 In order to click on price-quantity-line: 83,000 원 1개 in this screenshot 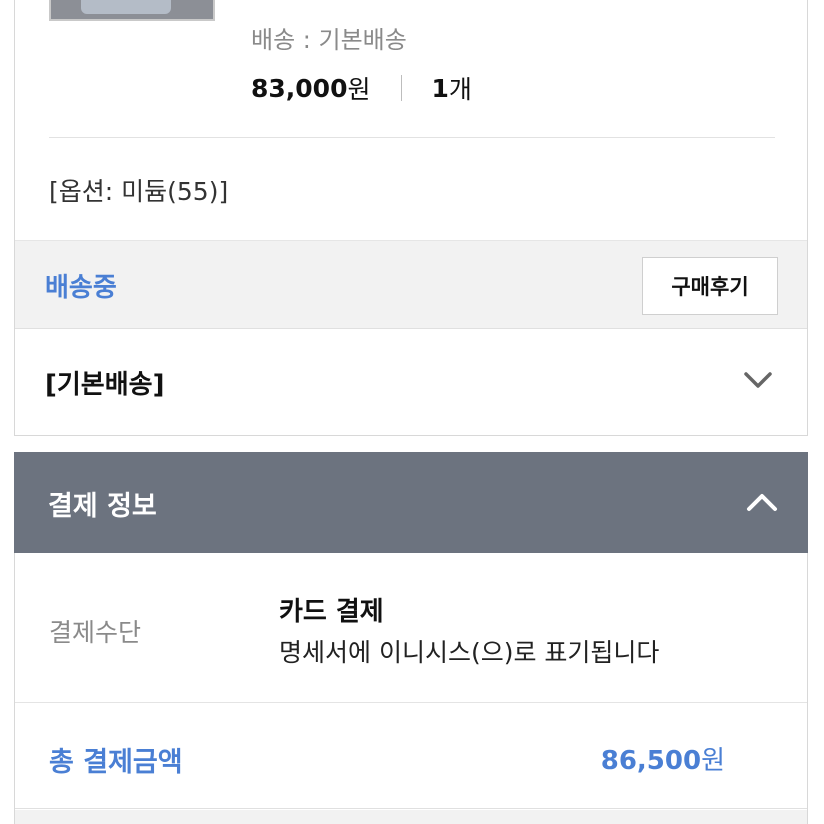, I will do `click(361, 88)`.